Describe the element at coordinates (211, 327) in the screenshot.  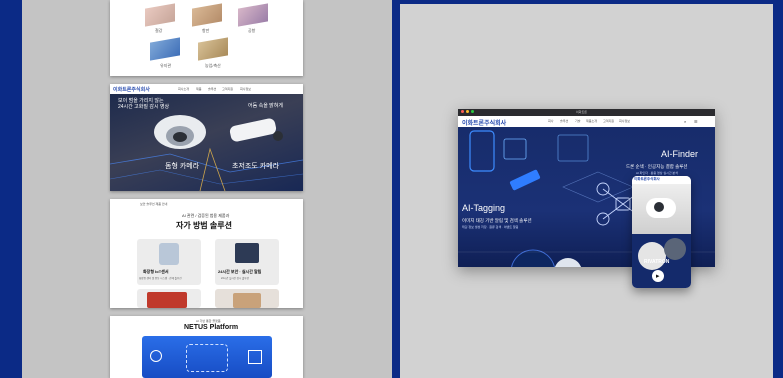
I see `platform-title: NETUS Platform` at that location.